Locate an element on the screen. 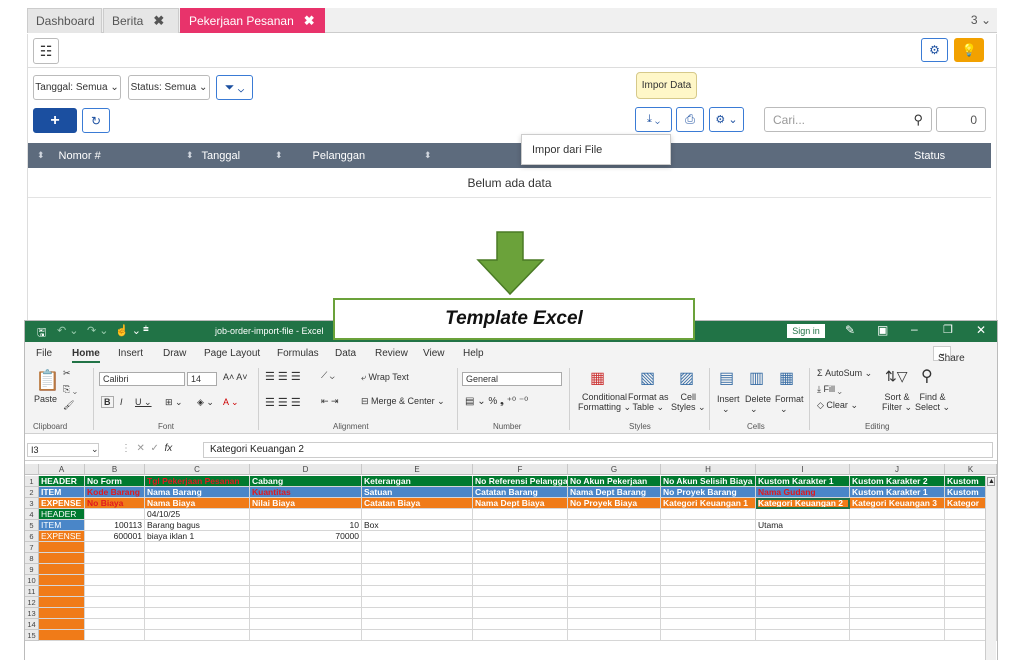  table-cell: Nama Biaya is located at coordinates (197, 503).